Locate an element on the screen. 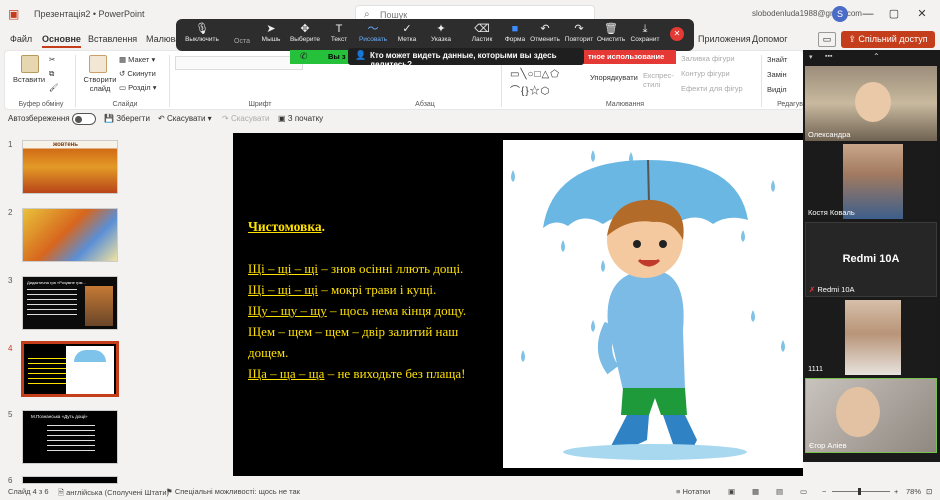  annotate-undo: ↶ Отменить is located at coordinates (545, 32).